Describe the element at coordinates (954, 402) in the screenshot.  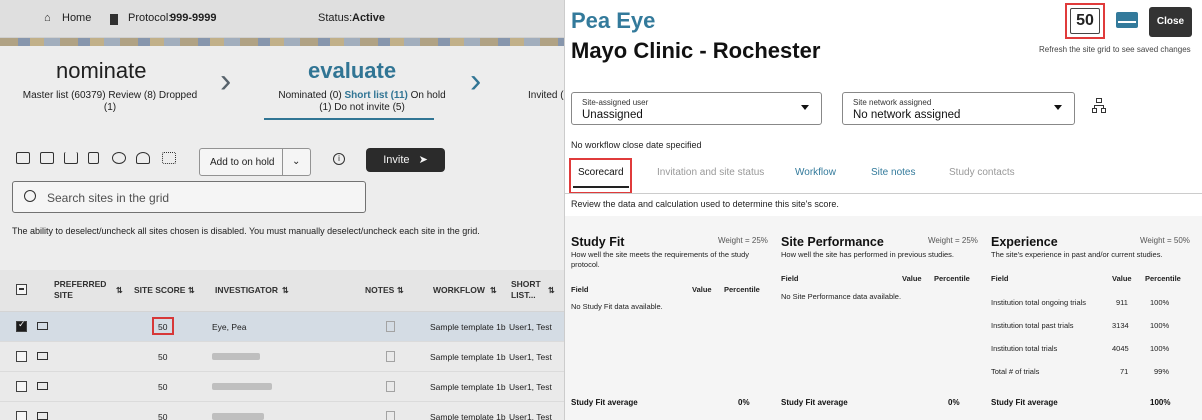
I see `site-performance-avg-value: 0%` at that location.